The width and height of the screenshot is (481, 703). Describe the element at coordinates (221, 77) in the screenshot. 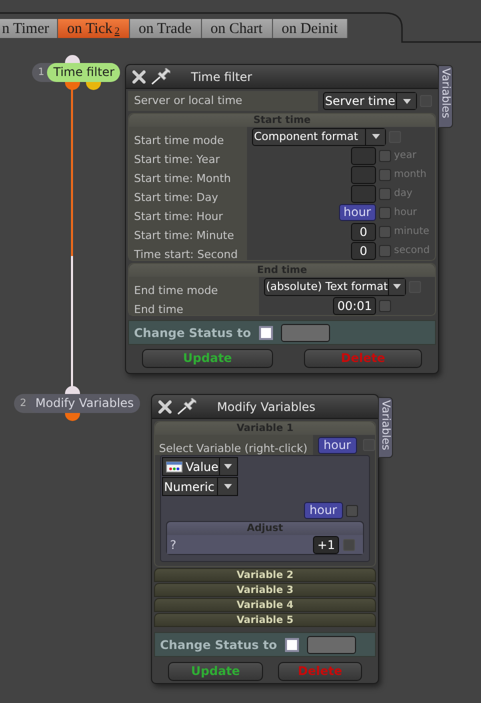

I see `window-title: Time filter` at that location.